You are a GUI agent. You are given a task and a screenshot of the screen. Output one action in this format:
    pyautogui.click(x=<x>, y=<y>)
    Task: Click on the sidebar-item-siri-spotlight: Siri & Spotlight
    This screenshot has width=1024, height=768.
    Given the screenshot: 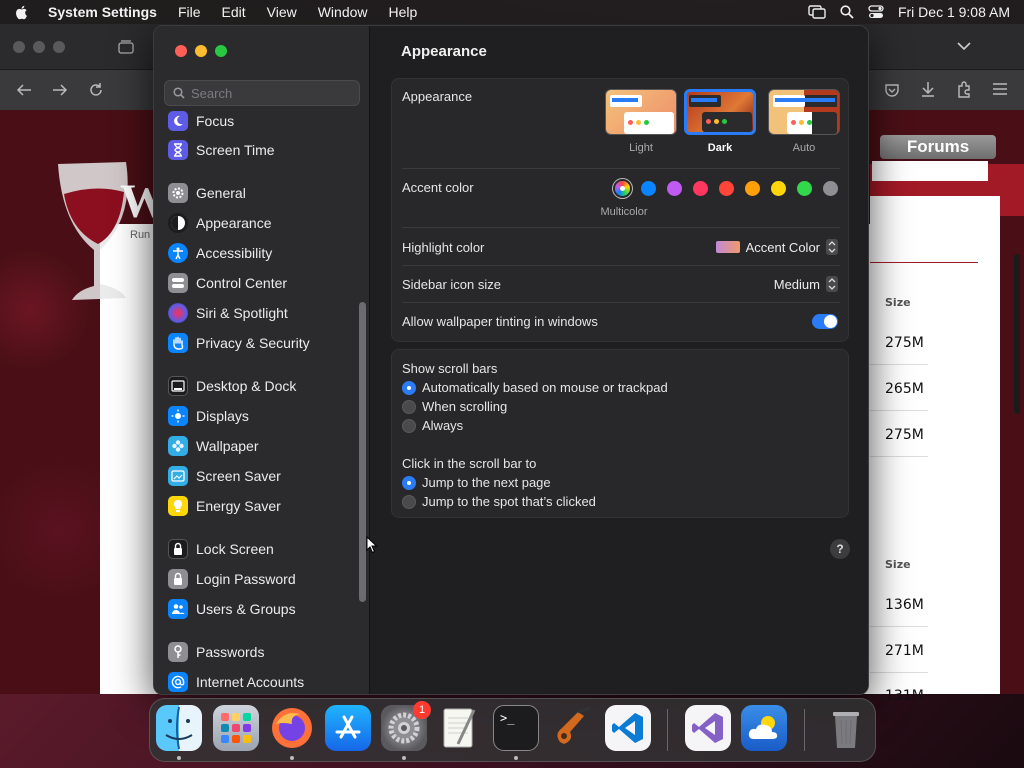 What is the action you would take?
    pyautogui.click(x=263, y=313)
    